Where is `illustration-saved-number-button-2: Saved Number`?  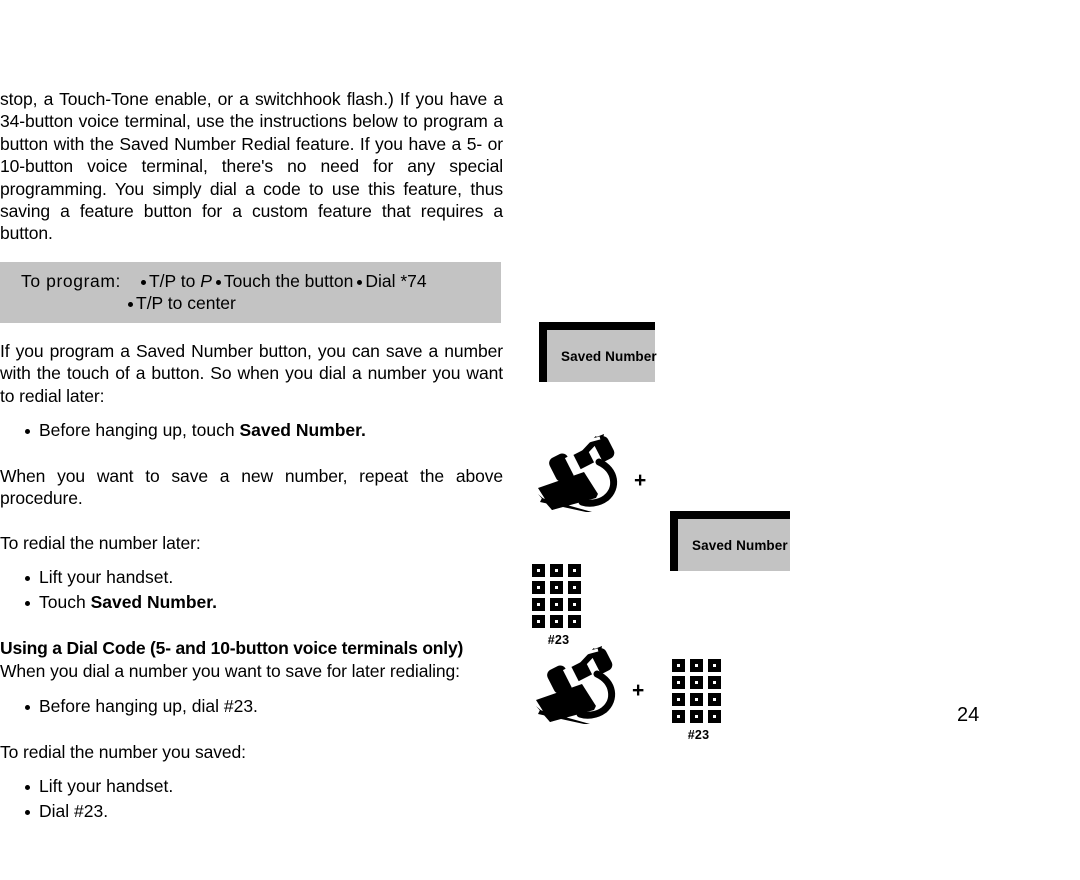 illustration-saved-number-button-2: Saved Number is located at coordinates (730, 541).